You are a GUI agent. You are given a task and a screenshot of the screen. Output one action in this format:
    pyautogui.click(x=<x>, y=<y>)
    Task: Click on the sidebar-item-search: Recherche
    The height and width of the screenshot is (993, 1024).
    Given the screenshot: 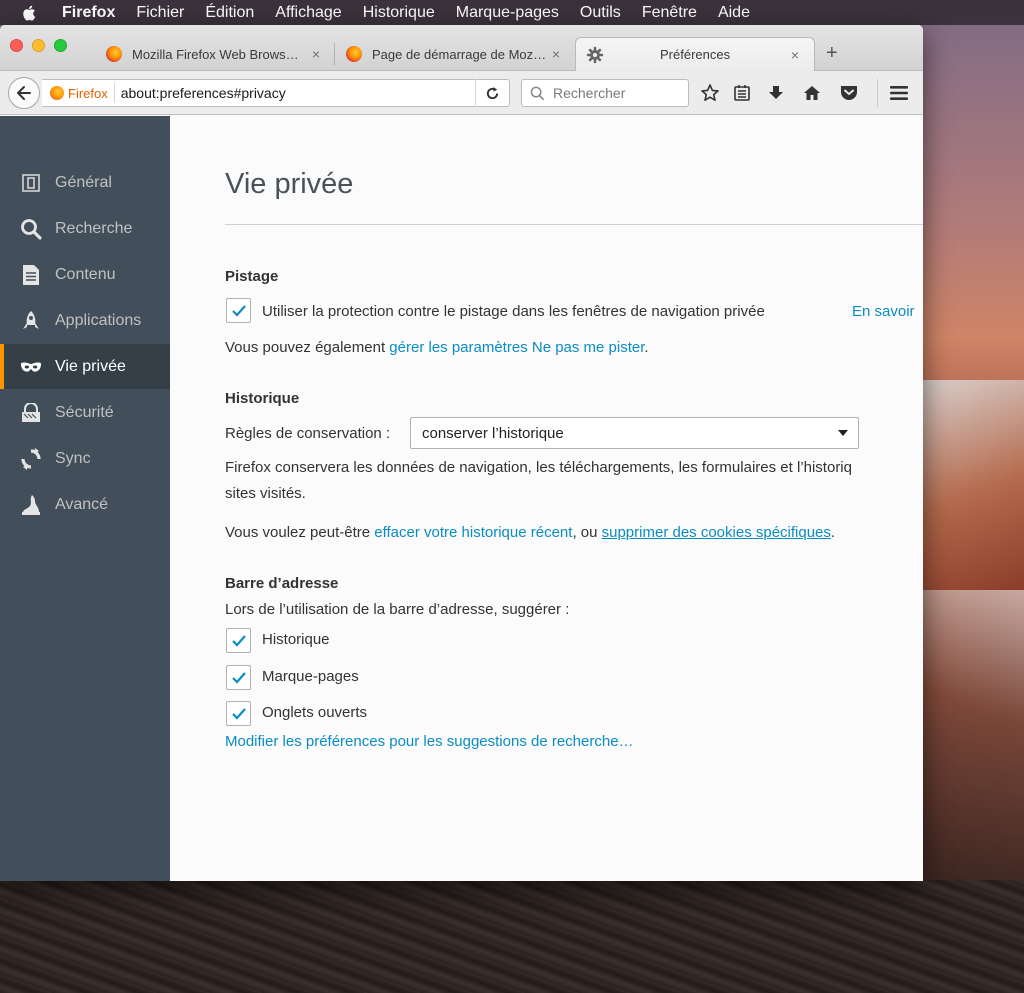 What is the action you would take?
    pyautogui.click(x=85, y=228)
    